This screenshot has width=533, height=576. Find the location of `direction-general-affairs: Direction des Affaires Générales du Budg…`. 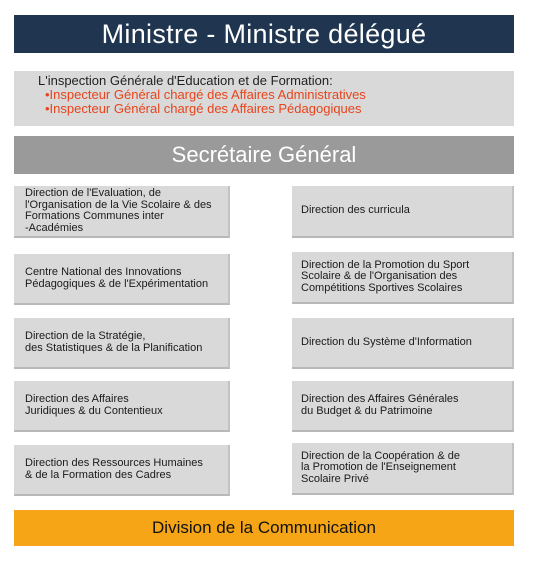

direction-general-affairs: Direction des Affaires Générales du Budg… is located at coordinates (403, 406).